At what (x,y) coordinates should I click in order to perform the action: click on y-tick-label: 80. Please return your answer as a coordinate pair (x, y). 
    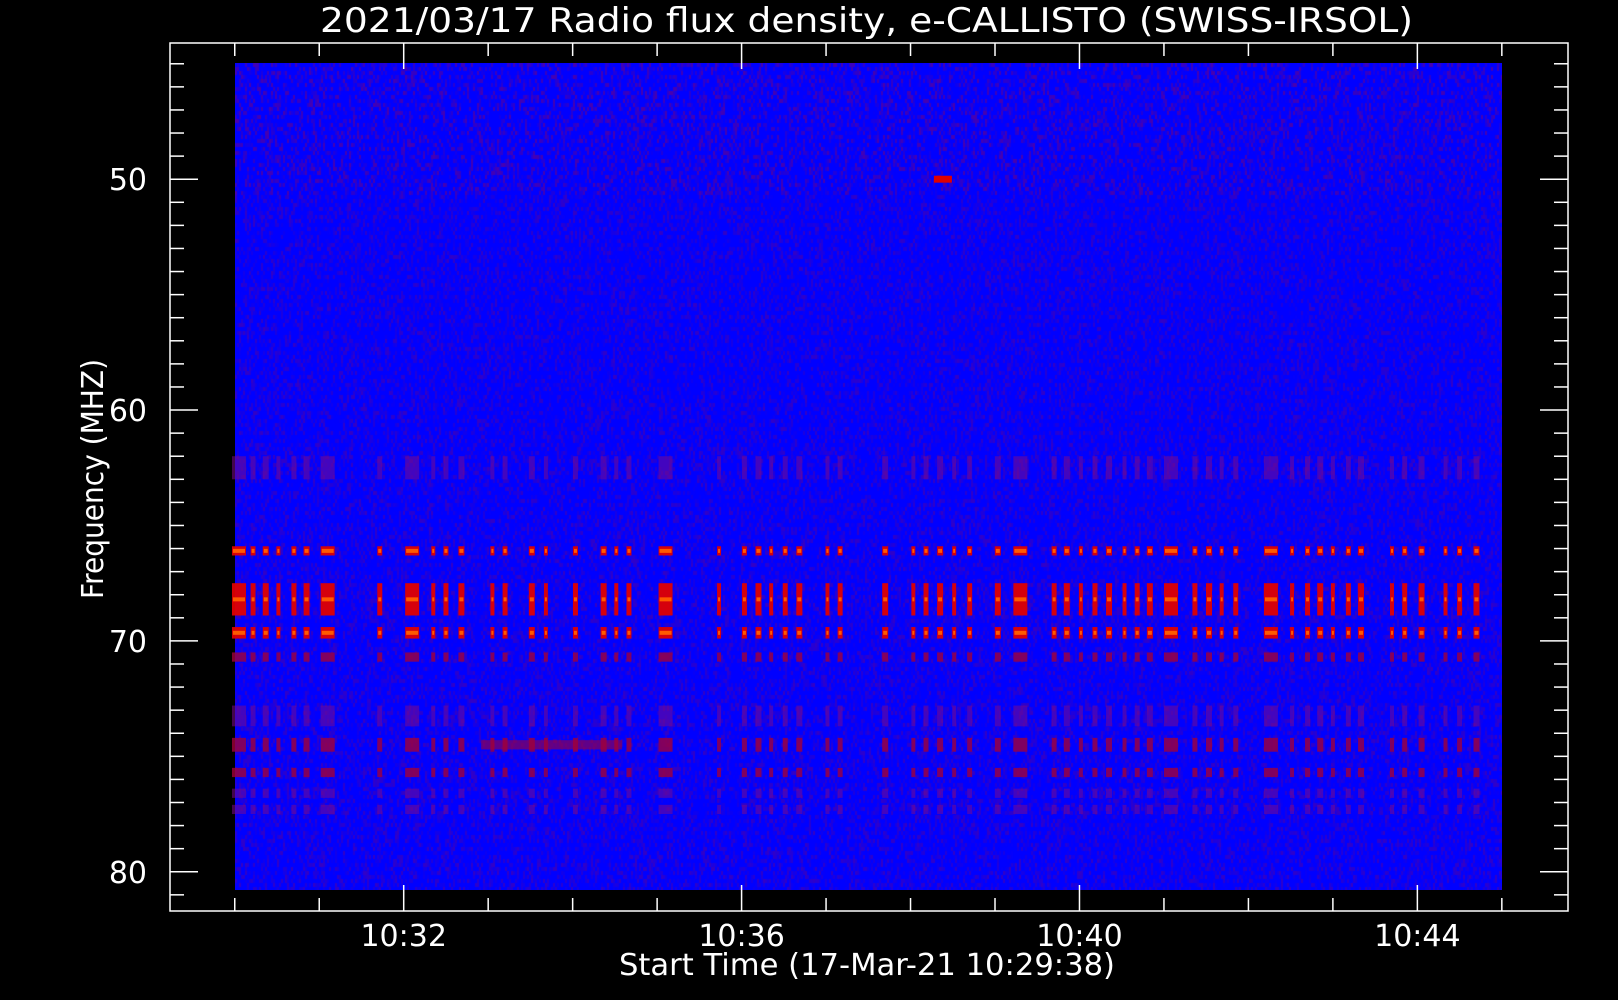
    Looking at the image, I should click on (128, 873).